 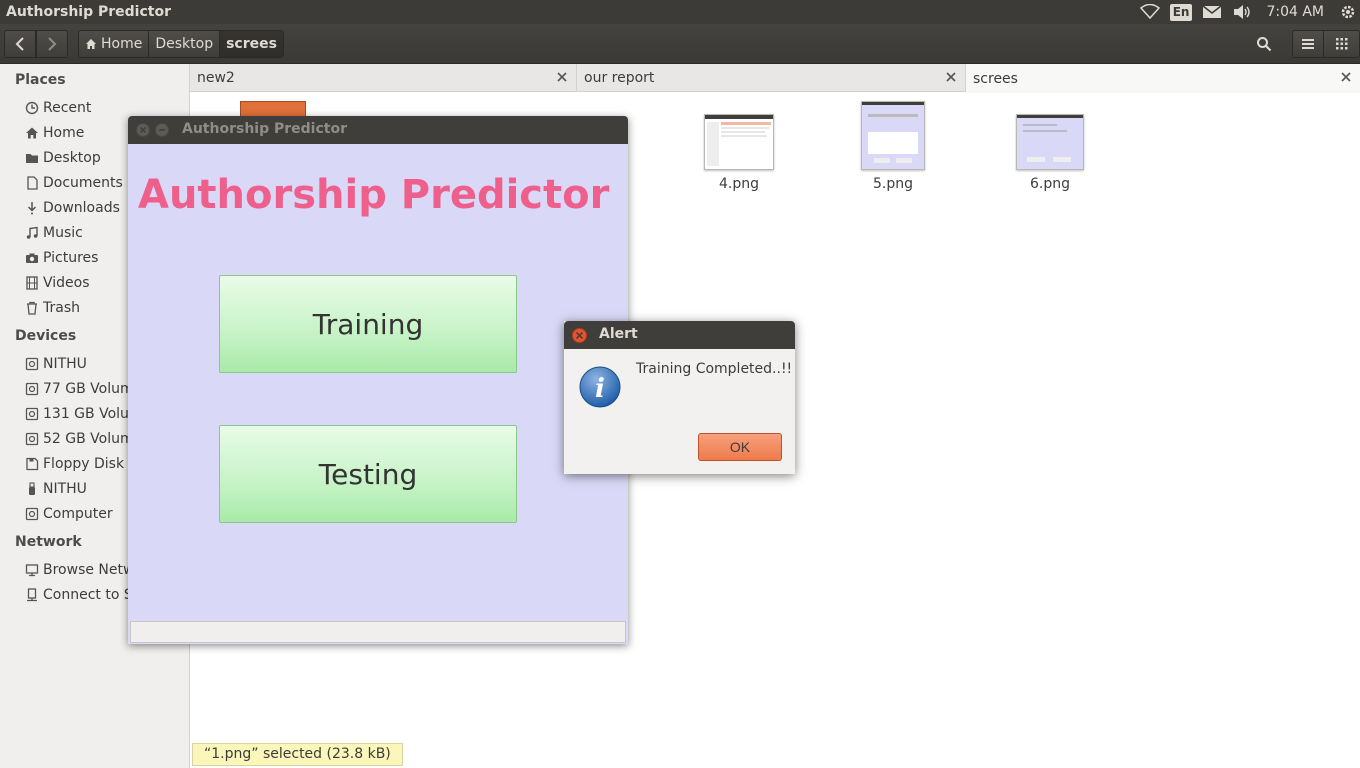 What do you see at coordinates (374, 195) in the screenshot?
I see `app-heading: Authorship Predictor` at bounding box center [374, 195].